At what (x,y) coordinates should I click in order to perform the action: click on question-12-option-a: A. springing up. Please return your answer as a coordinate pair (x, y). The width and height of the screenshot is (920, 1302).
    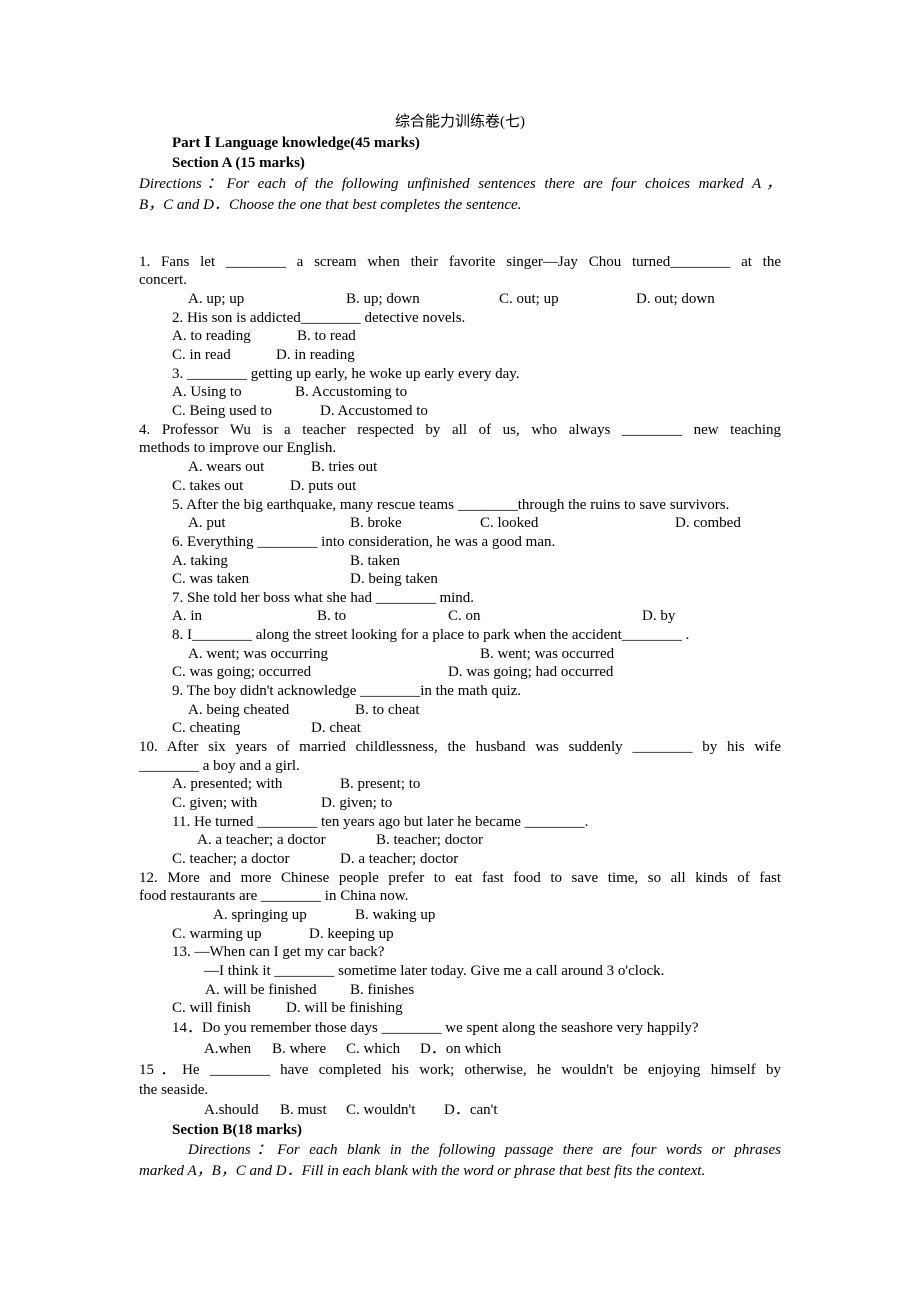
    Looking at the image, I should click on (260, 915).